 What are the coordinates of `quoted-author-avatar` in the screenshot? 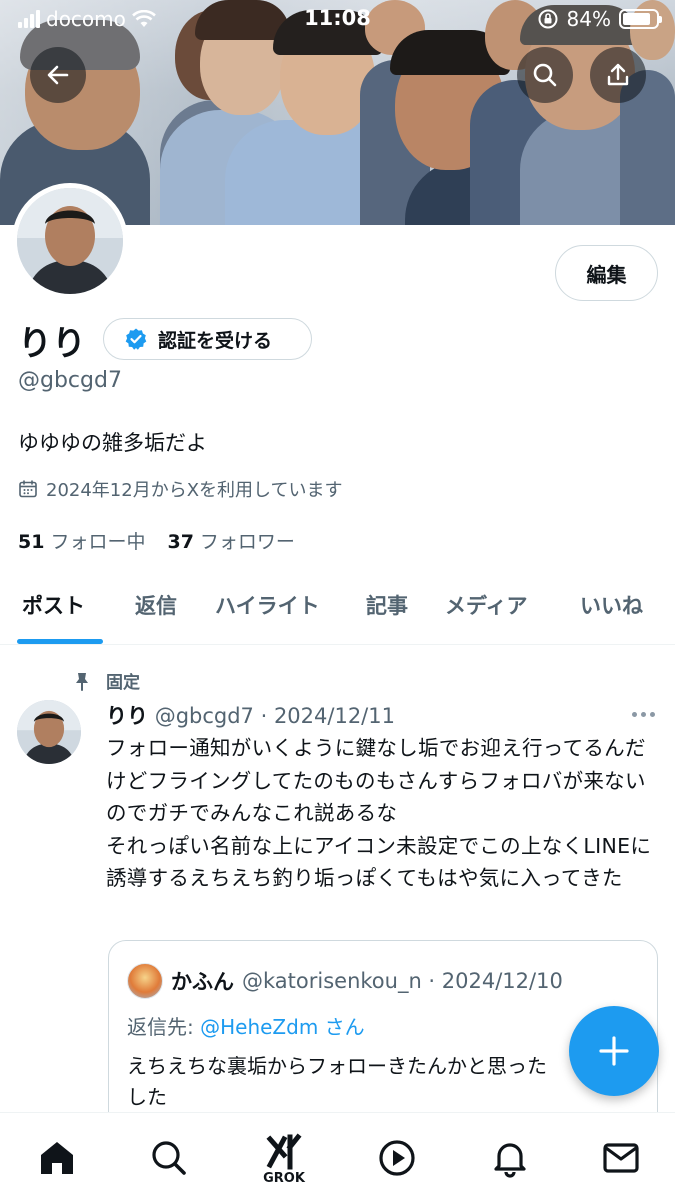 It's located at (145, 981).